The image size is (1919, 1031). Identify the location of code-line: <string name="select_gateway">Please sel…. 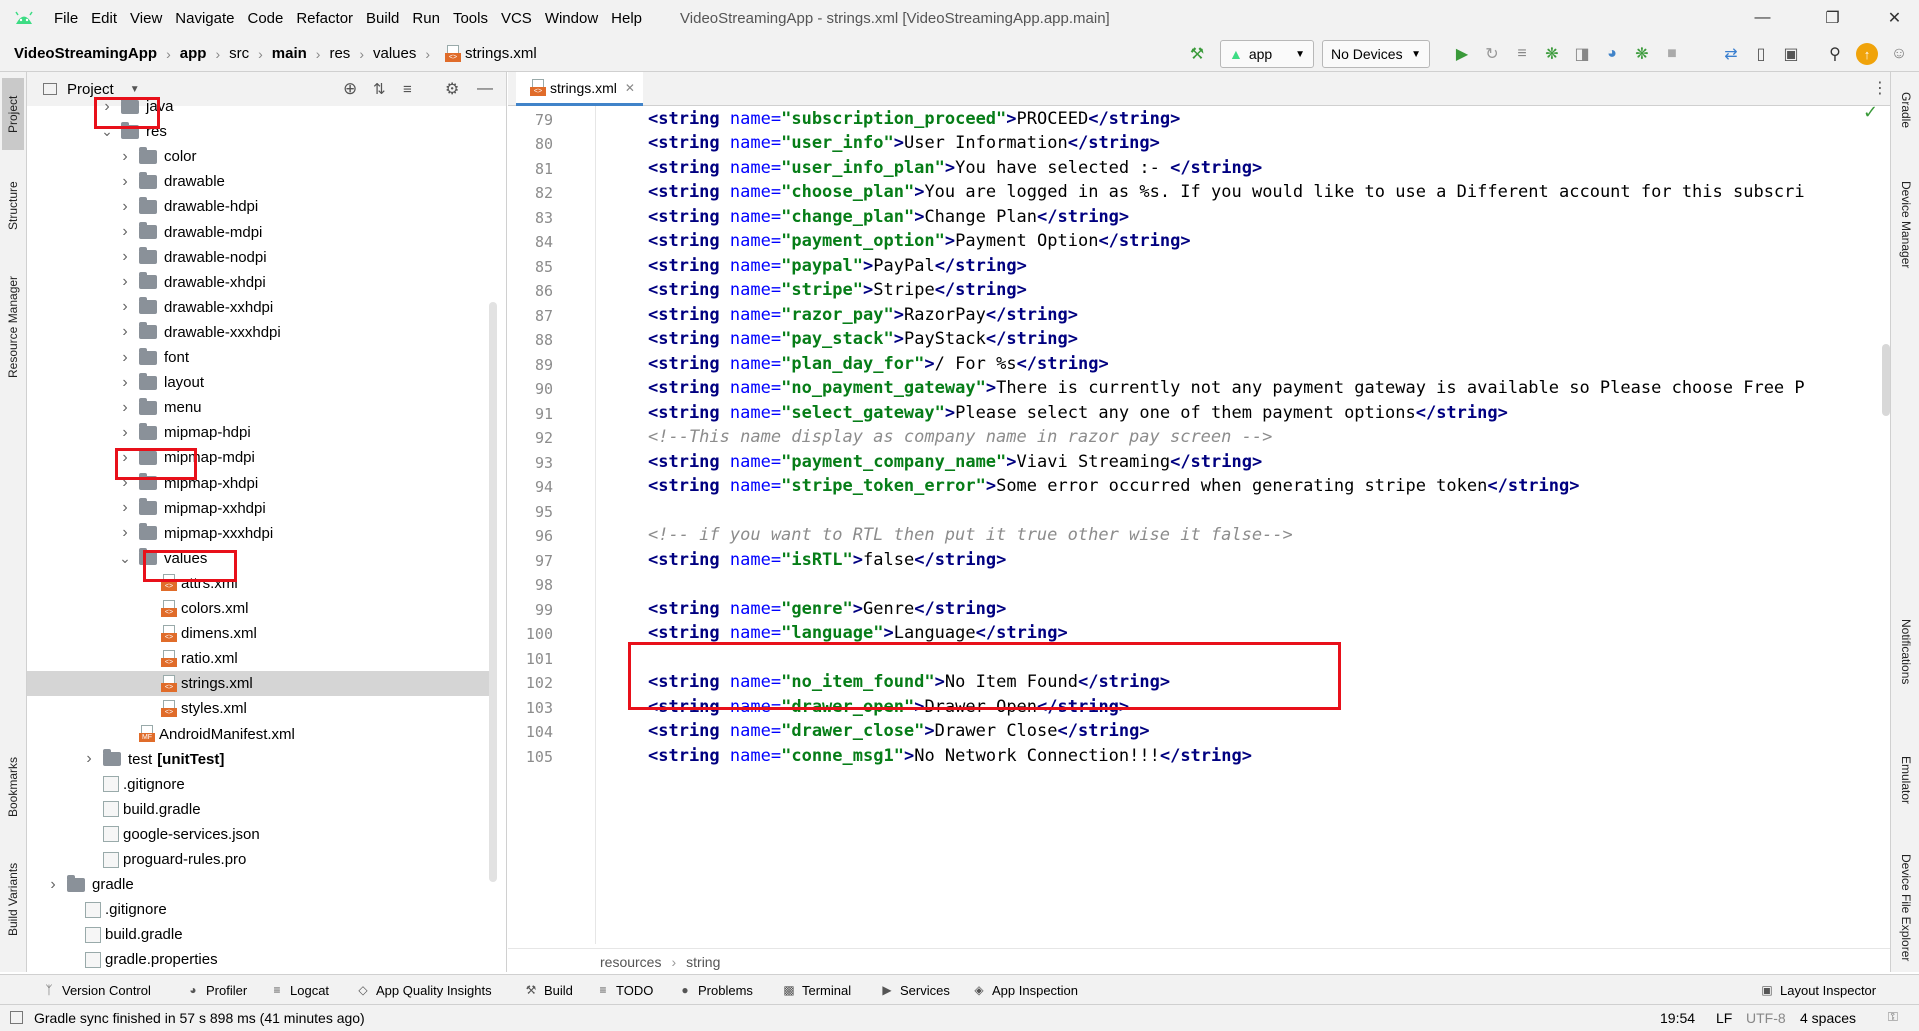
(1078, 413).